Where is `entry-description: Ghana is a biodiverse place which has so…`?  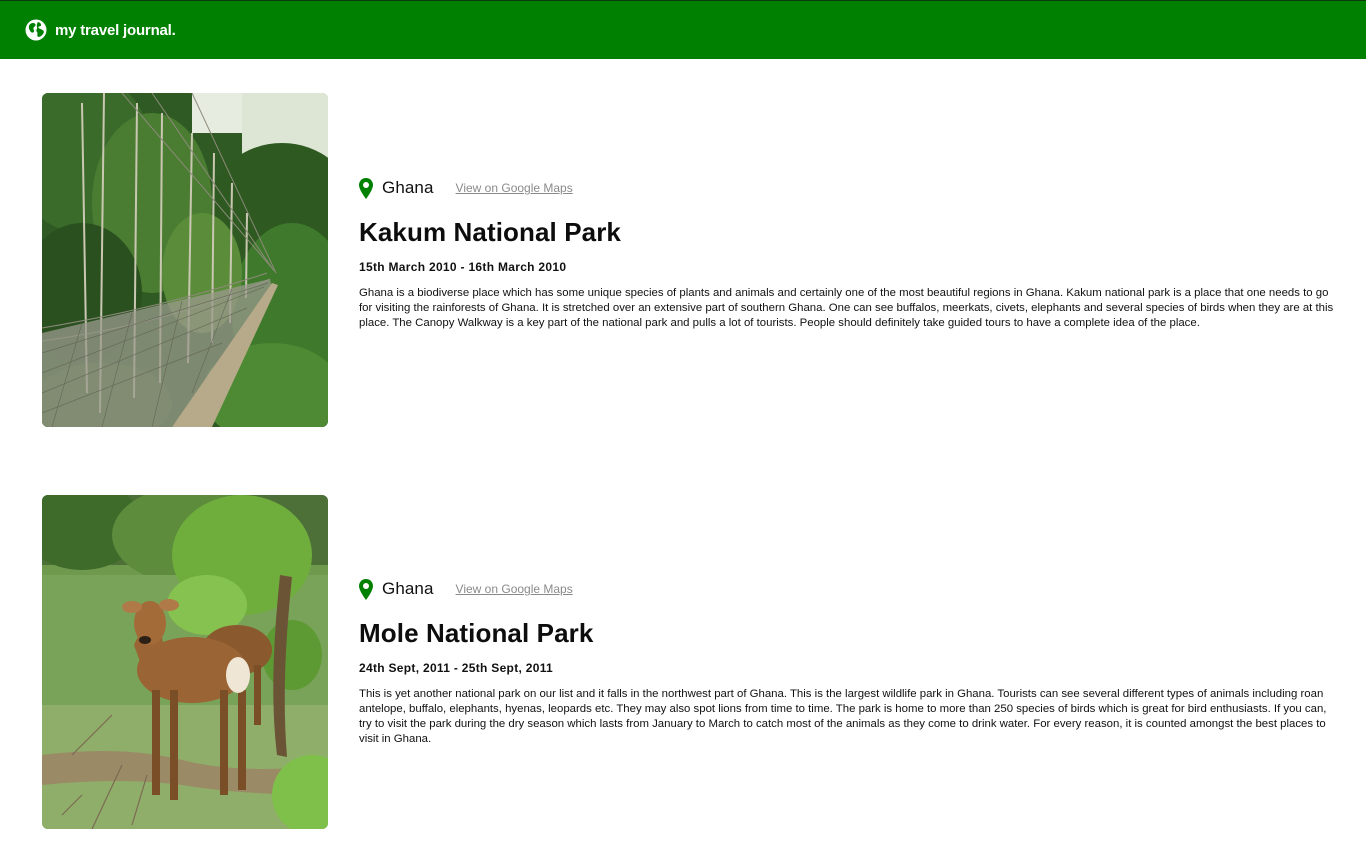
entry-description: Ghana is a biodiverse place which has so… is located at coordinates (846, 308).